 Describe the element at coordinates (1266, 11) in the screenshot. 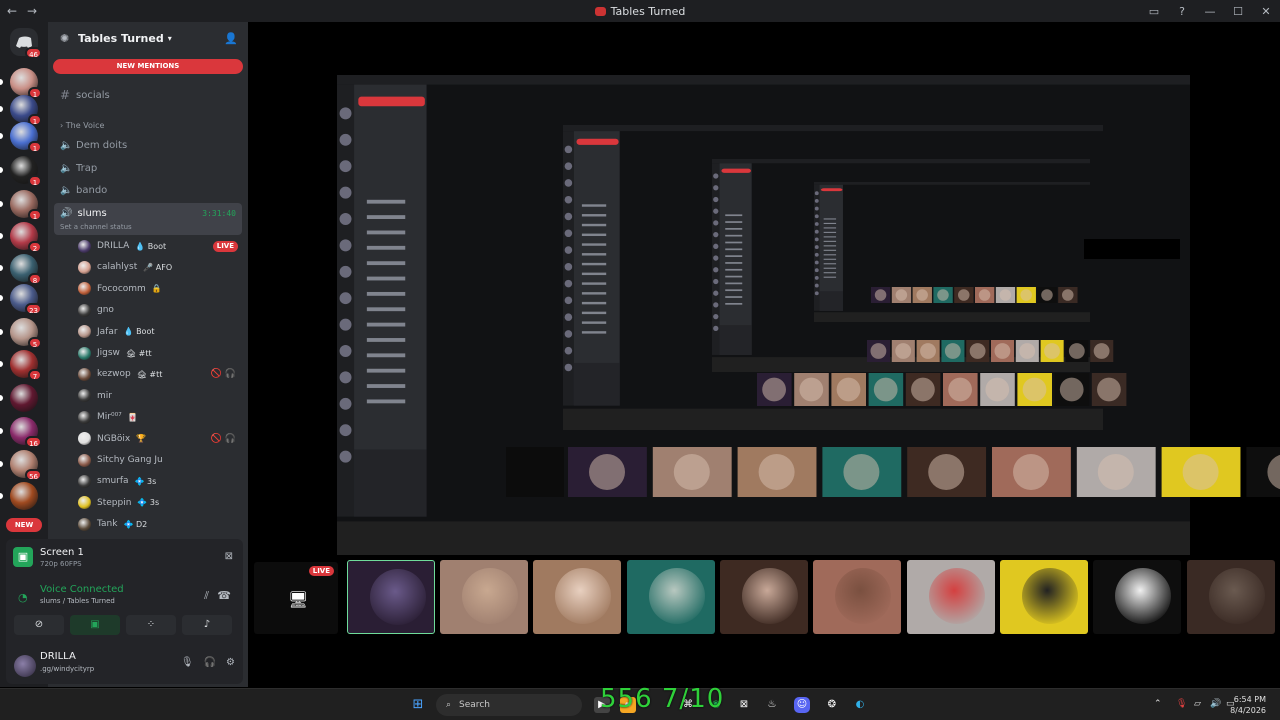

I see `close-button: ✕` at that location.